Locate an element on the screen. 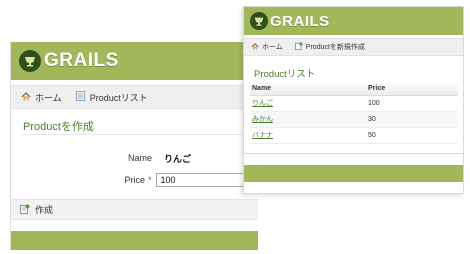 The height and width of the screenshot is (254, 470). title-divider is located at coordinates (139, 134).